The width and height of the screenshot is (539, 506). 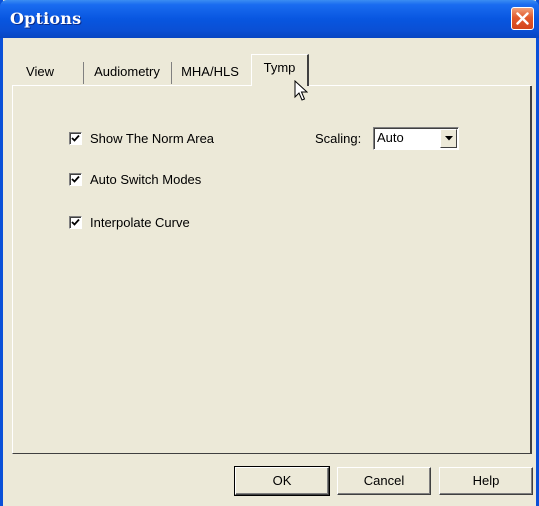 I want to click on tab-audiometry: Audiometry, so click(x=127, y=72).